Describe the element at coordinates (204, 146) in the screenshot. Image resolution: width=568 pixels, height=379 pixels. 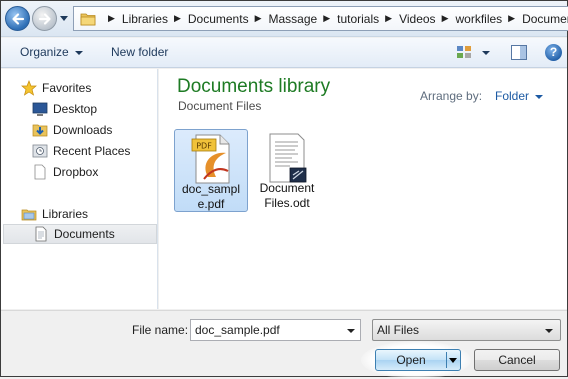
I see `pdf-badge: PDF` at that location.